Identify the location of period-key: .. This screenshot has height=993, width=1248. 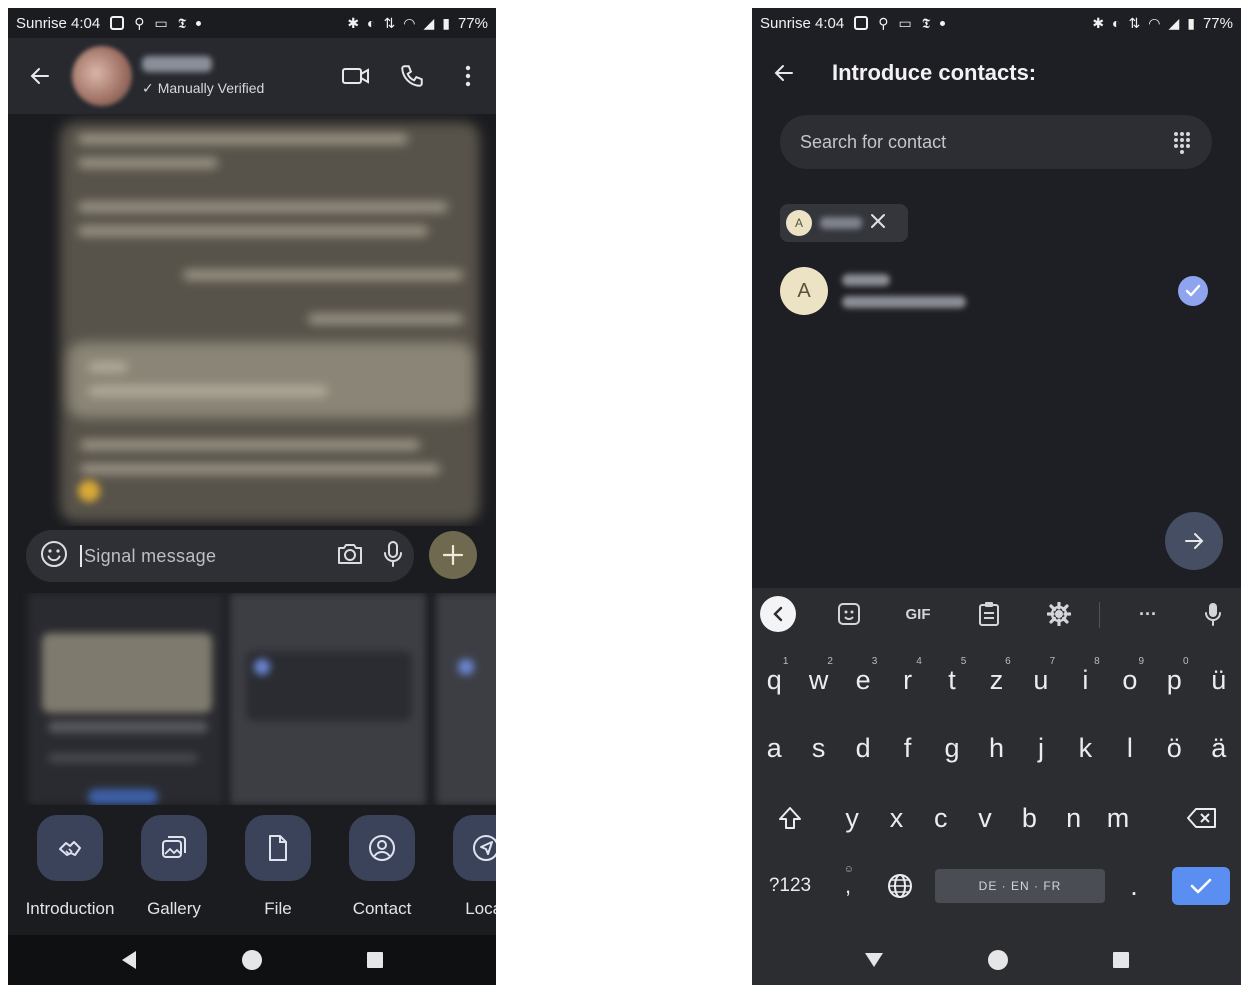
(1134, 886).